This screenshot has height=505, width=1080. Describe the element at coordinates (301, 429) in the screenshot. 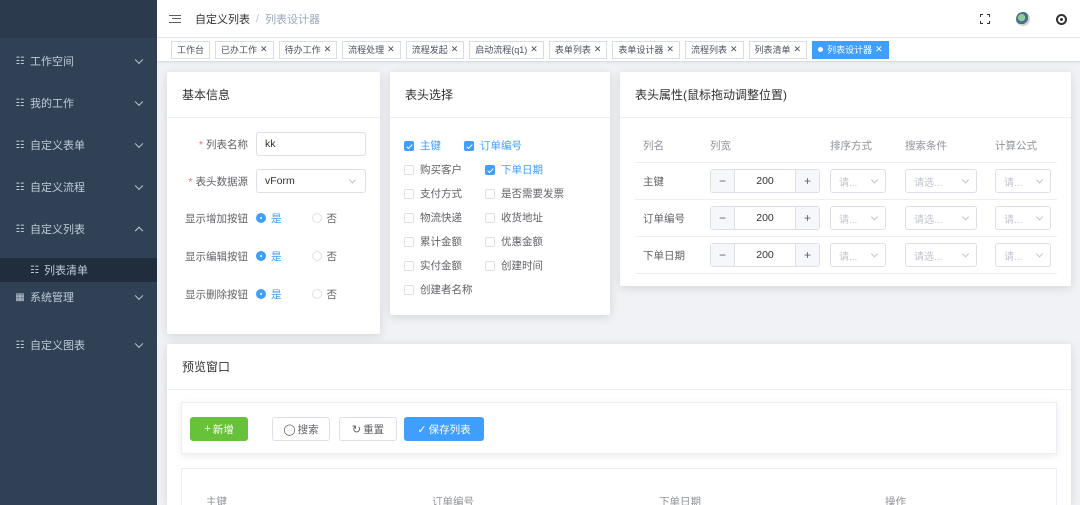

I see `search-button: ◯ 搜索` at that location.